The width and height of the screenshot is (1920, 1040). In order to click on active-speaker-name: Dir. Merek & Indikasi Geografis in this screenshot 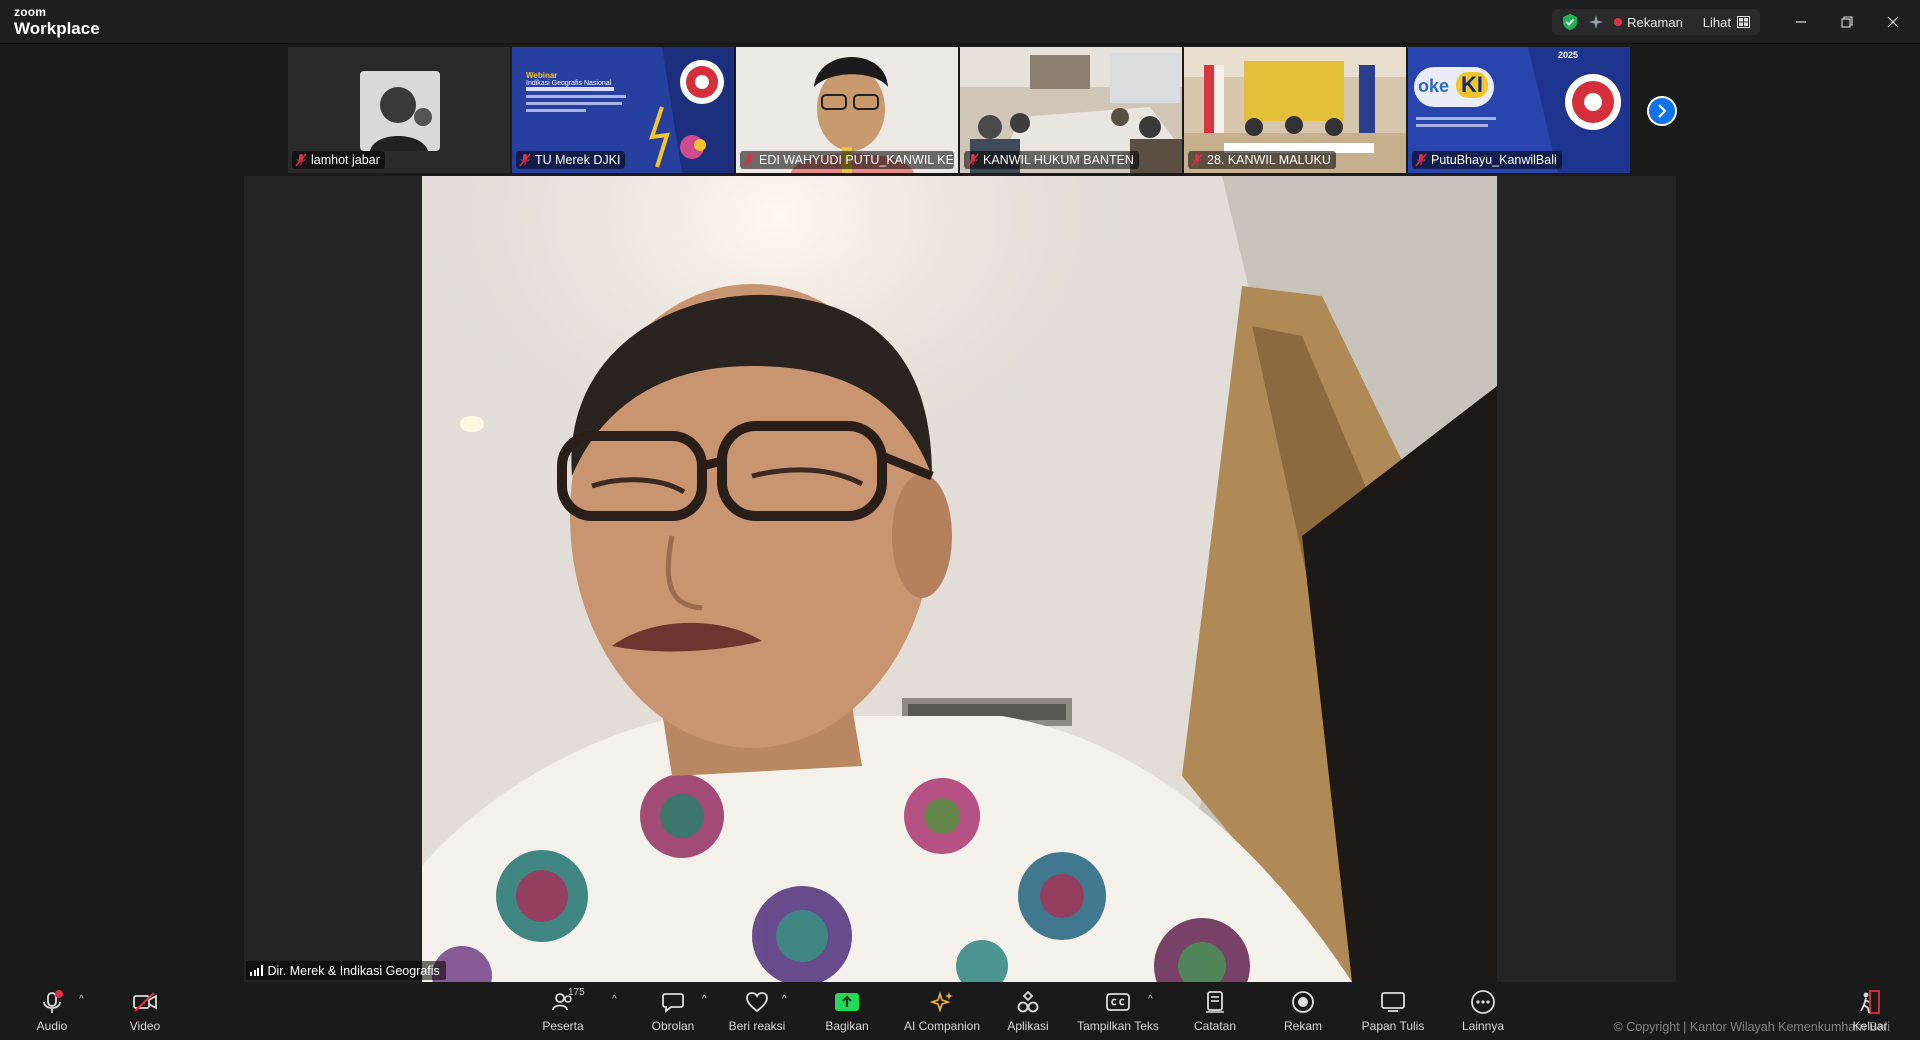, I will do `click(353, 970)`.